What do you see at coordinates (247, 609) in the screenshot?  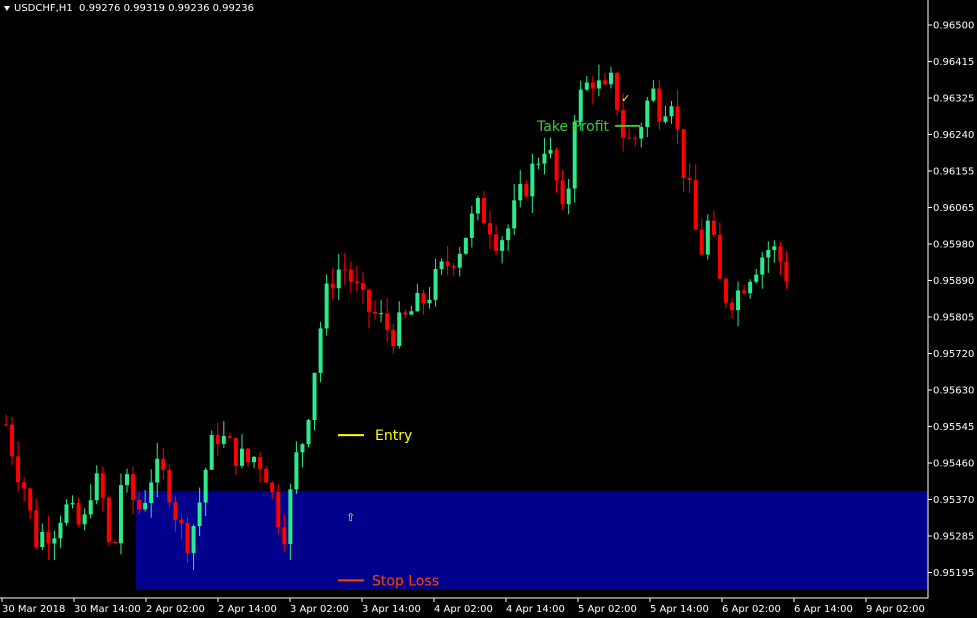 I see `x-tick-label: 2 Apr 14:00` at bounding box center [247, 609].